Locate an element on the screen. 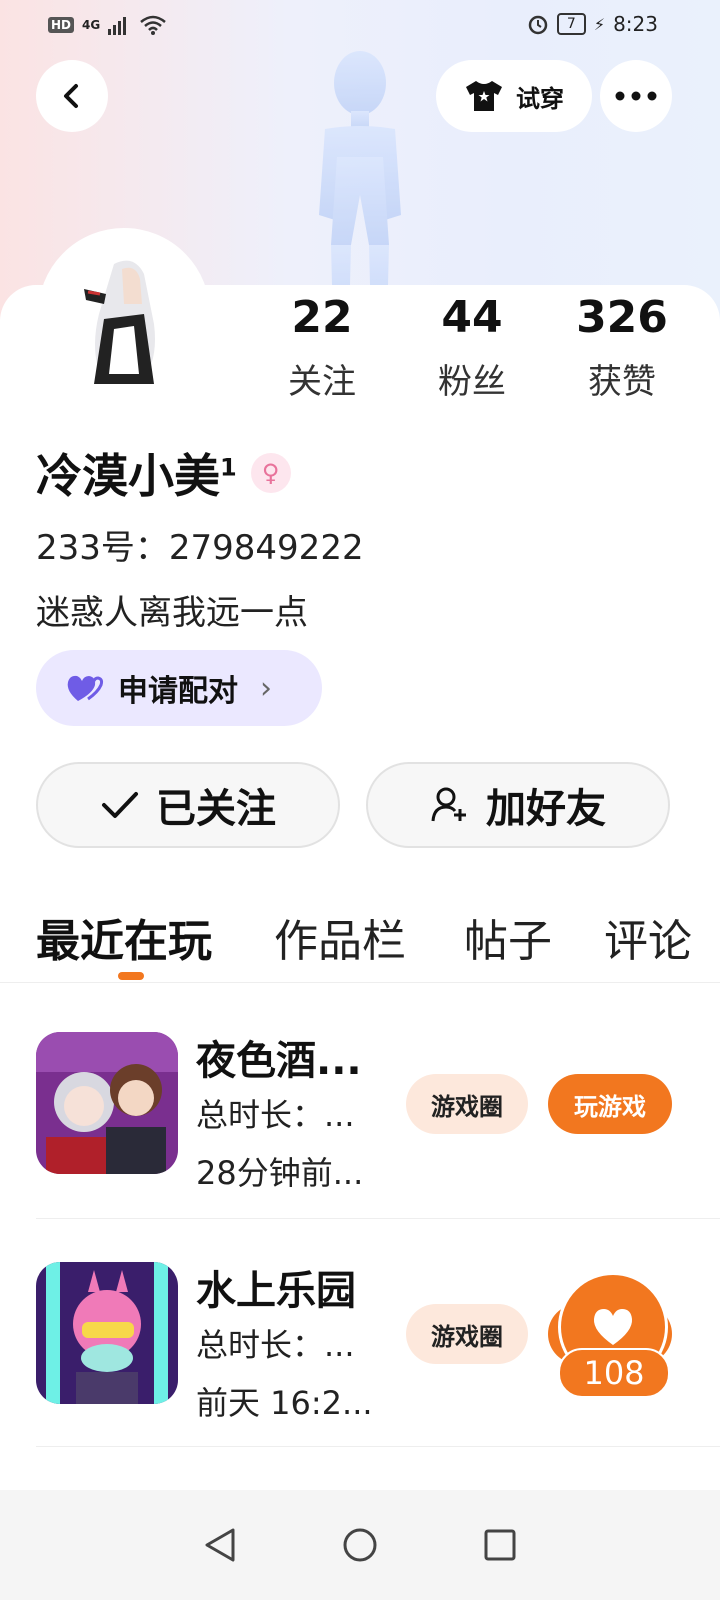 This screenshot has height=1600, width=720. chevron-left-icon is located at coordinates (71, 96).